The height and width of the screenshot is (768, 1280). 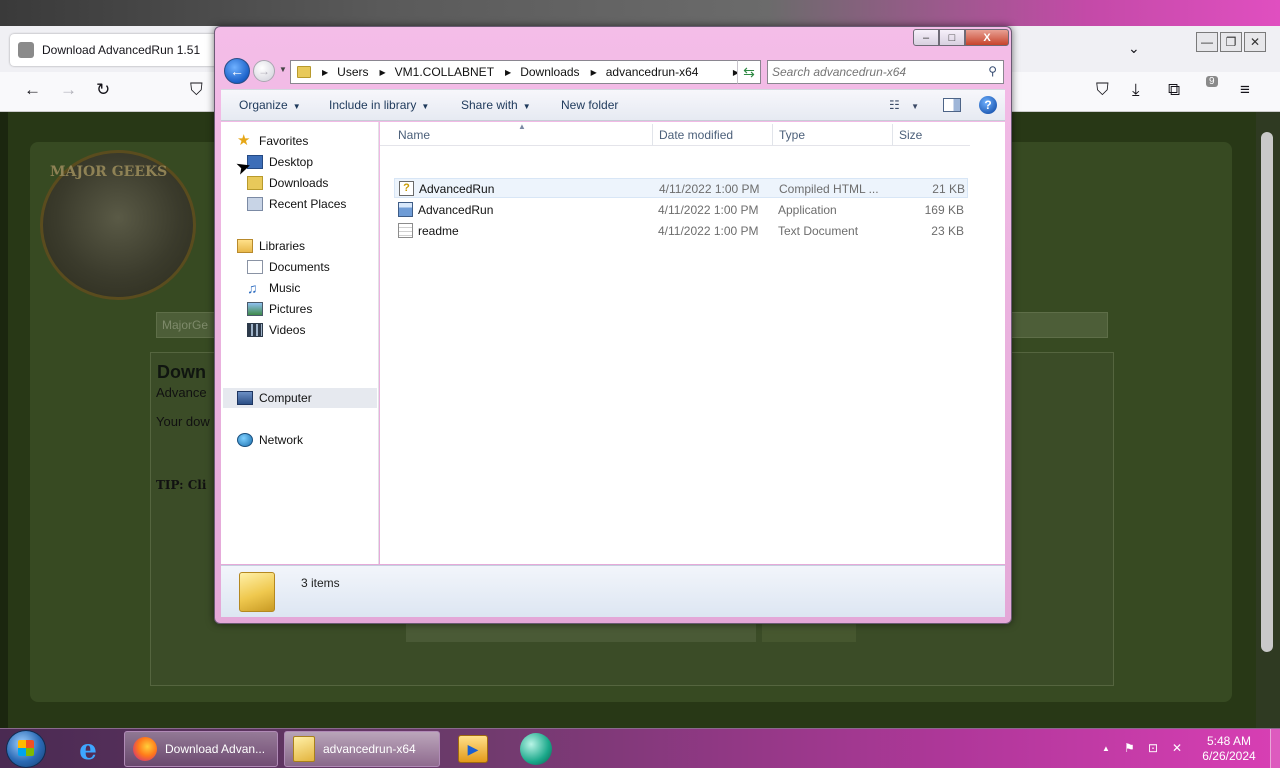 I want to click on reload-icon: ↻, so click(x=103, y=90).